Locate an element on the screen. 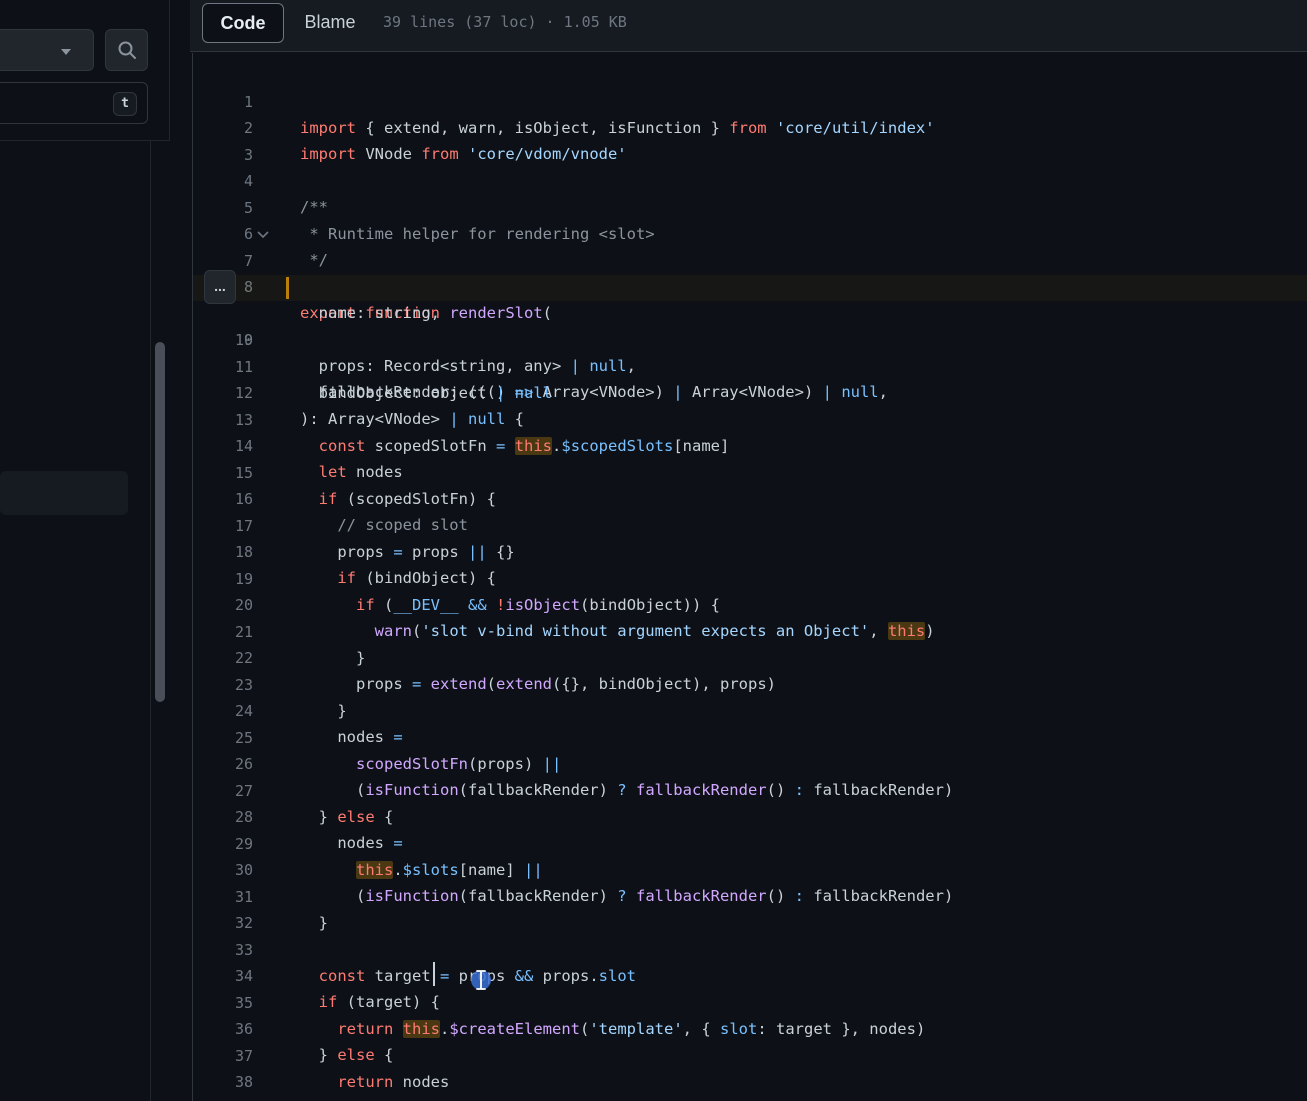 The height and width of the screenshot is (1101, 1307). tab-code: Code is located at coordinates (243, 23).